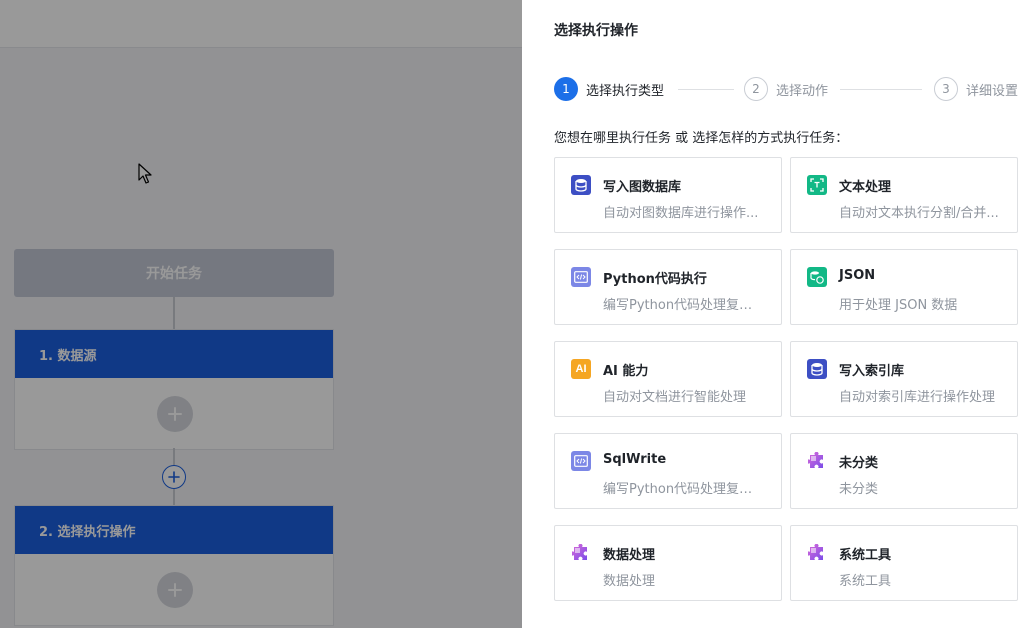 The width and height of the screenshot is (1026, 628). Describe the element at coordinates (859, 463) in the screenshot. I see `card-title: 未分类` at that location.